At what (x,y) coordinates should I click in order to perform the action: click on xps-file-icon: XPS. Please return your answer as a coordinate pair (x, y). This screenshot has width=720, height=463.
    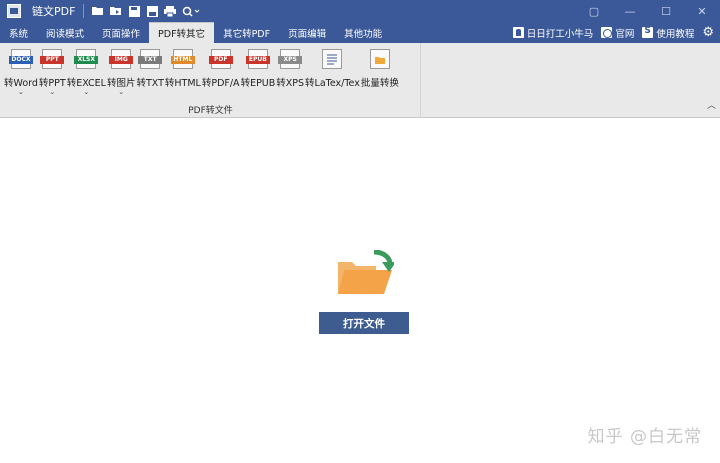
    Looking at the image, I should click on (290, 59).